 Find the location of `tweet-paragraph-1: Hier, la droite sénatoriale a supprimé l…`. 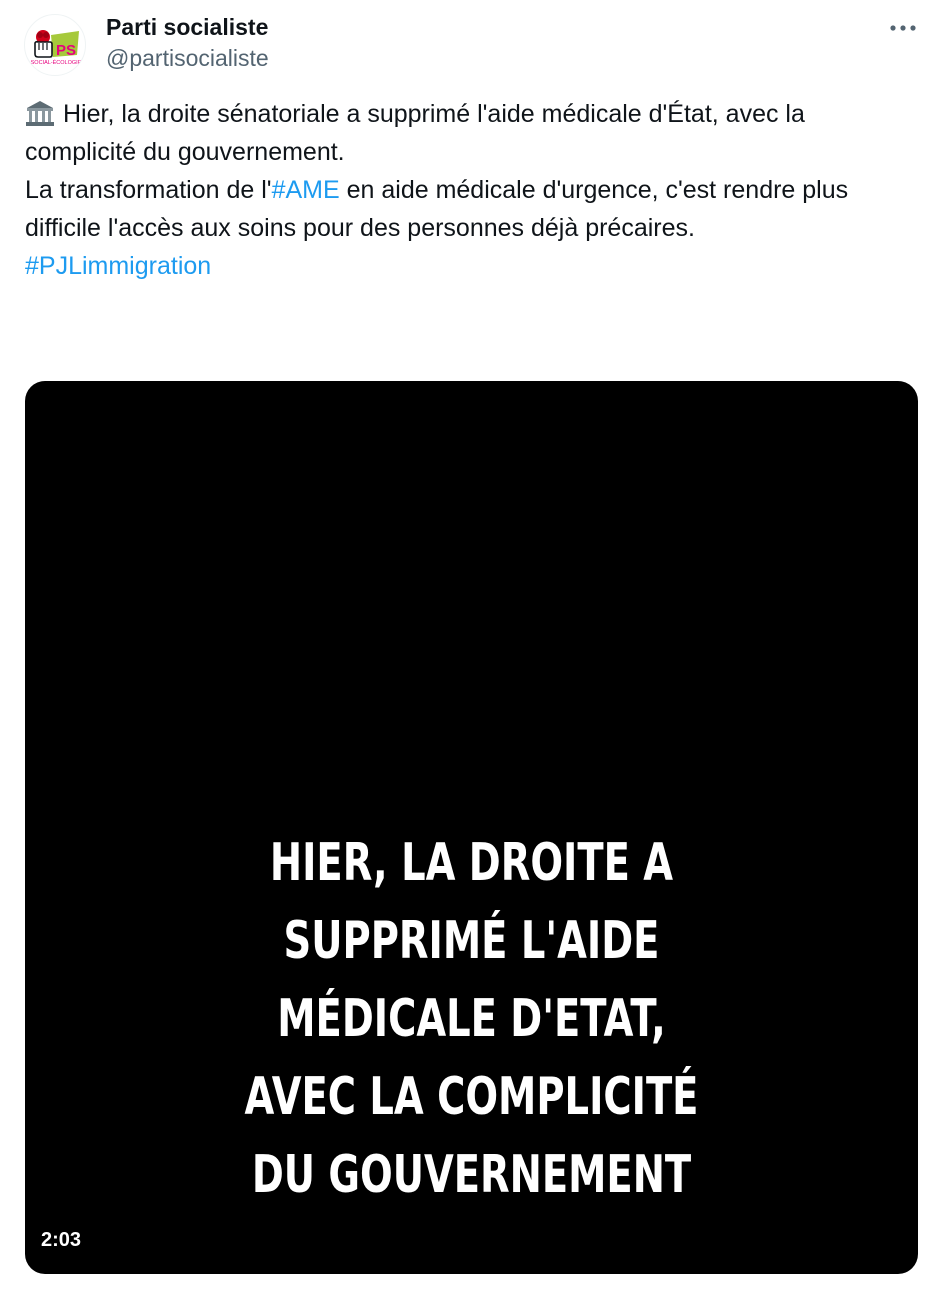

tweet-paragraph-1: Hier, la droite sénatoriale a supprimé l… is located at coordinates (465, 133).